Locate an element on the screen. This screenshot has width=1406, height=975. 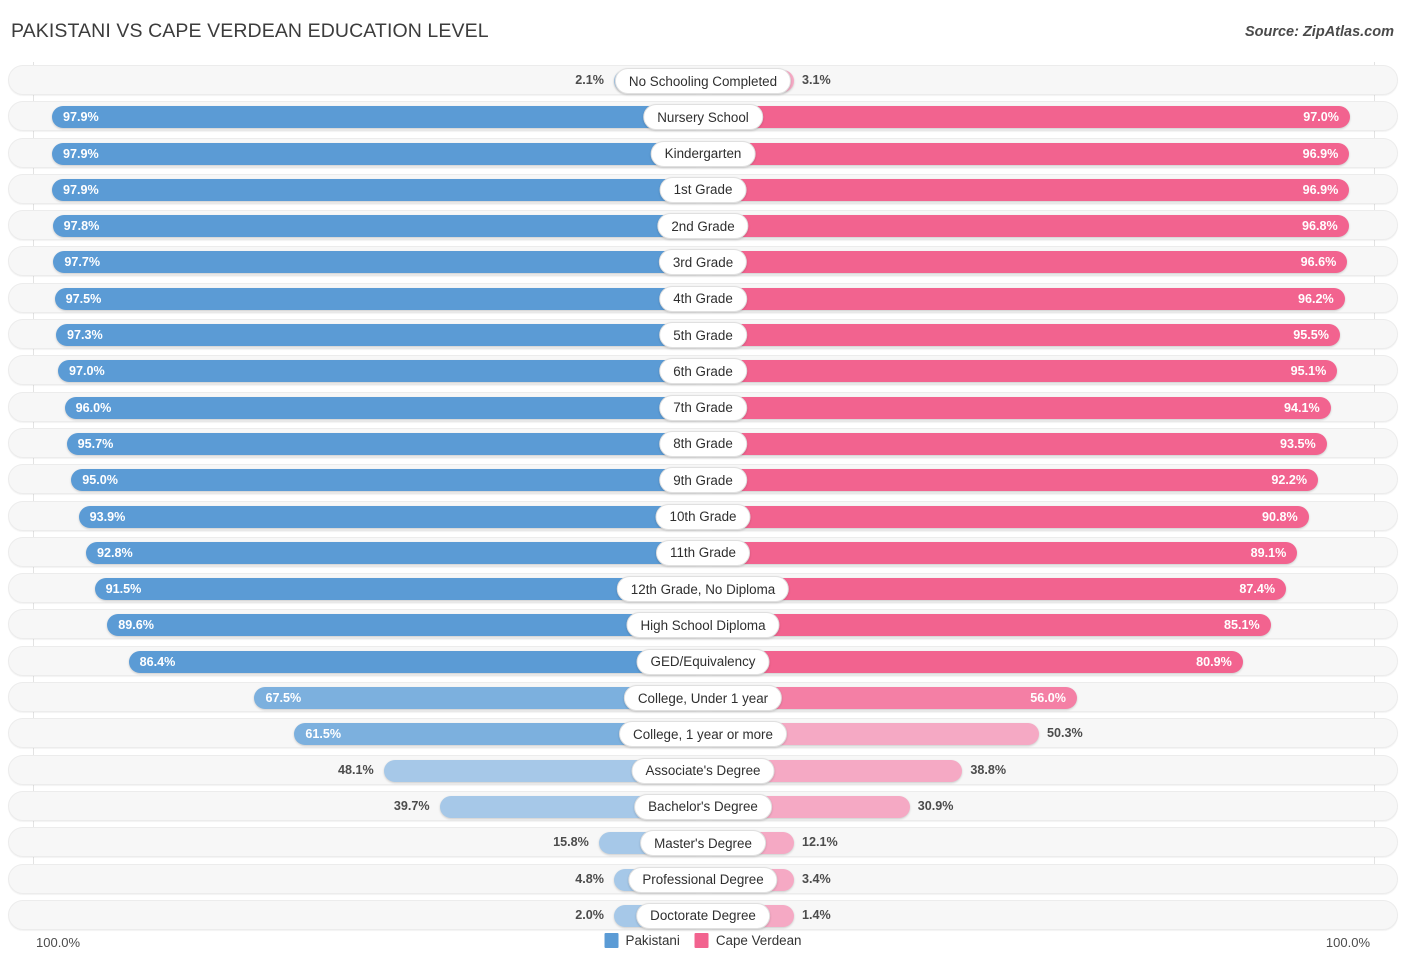
chart-row: 92.8% 89.1% 11th Grade is located at coordinates (703, 551).